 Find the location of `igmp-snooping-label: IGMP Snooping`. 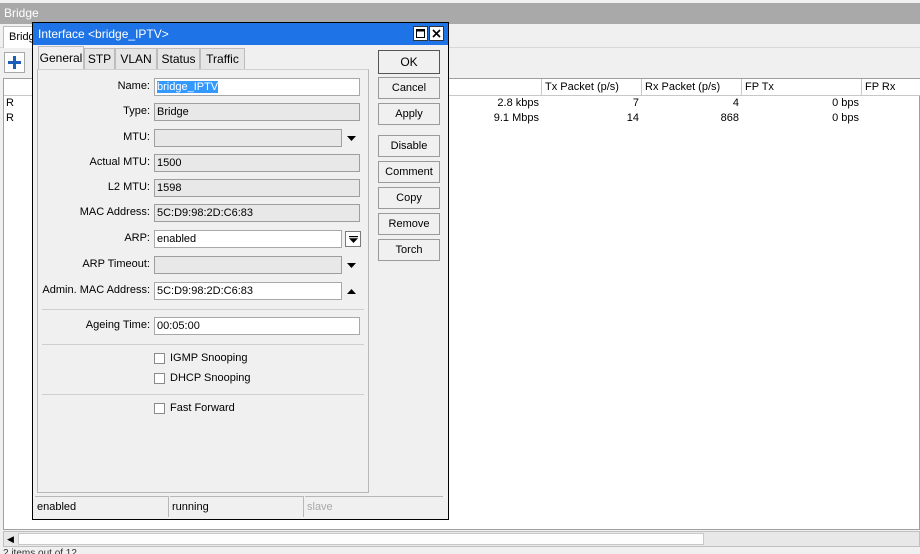

igmp-snooping-label: IGMP Snooping is located at coordinates (209, 358).